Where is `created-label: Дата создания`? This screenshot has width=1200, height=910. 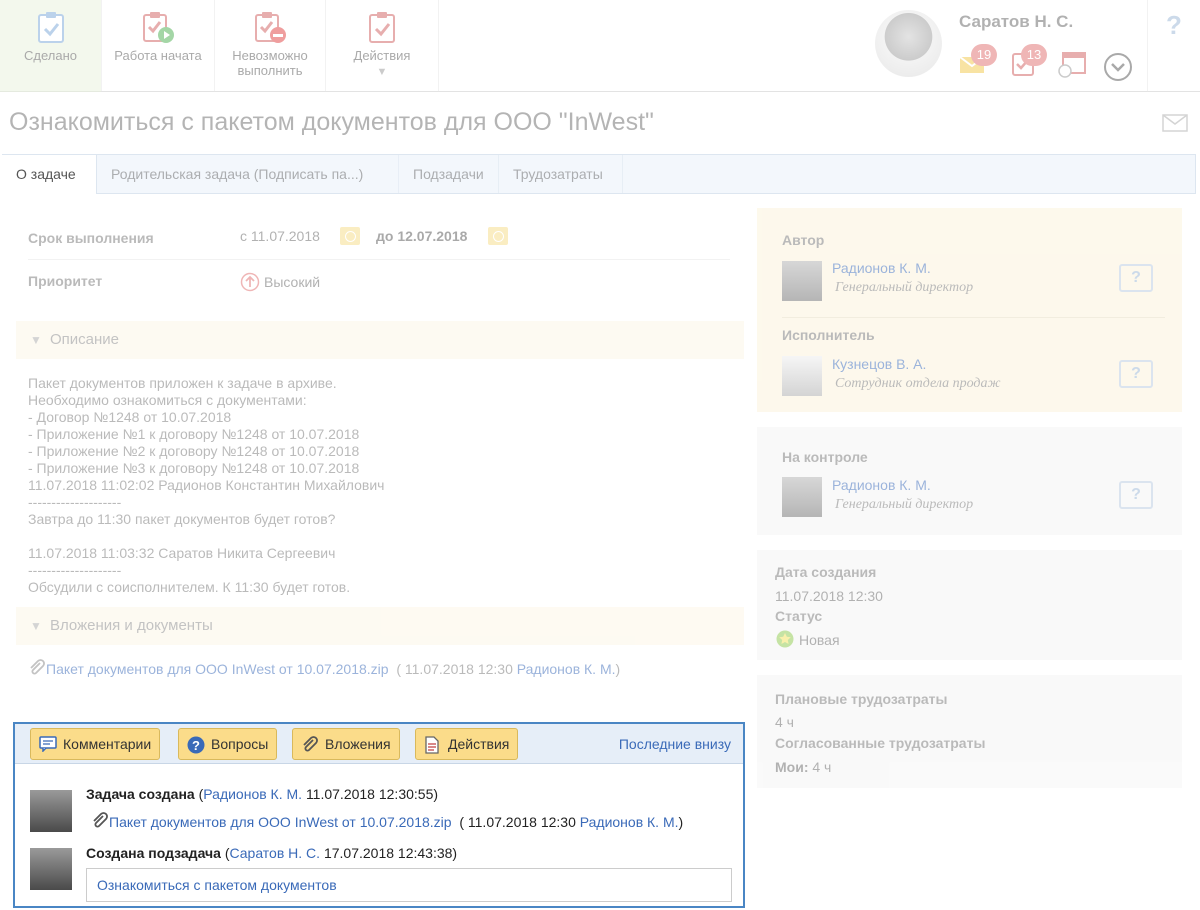 created-label: Дата создания is located at coordinates (826, 572).